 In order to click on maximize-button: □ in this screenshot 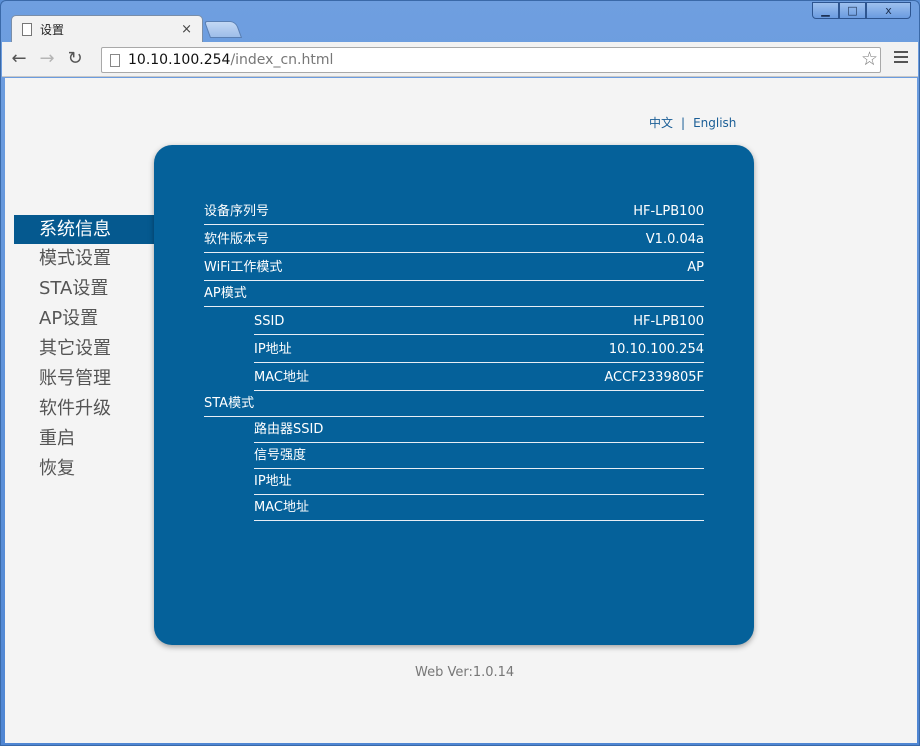, I will do `click(852, 10)`.